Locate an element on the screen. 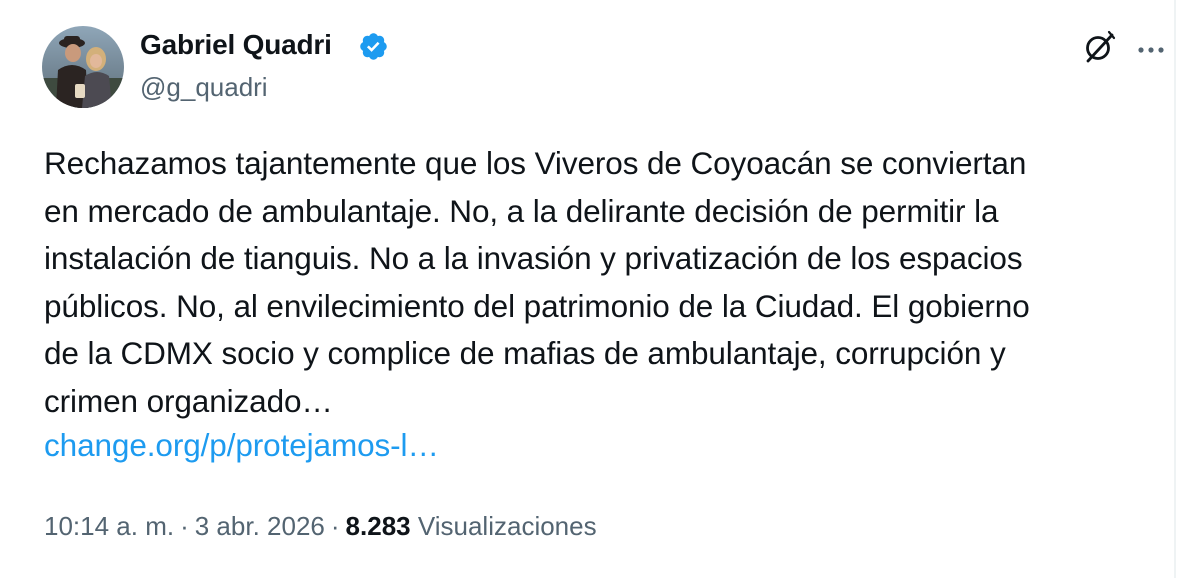 This screenshot has height=578, width=1194. author-avatar is located at coordinates (83, 67).